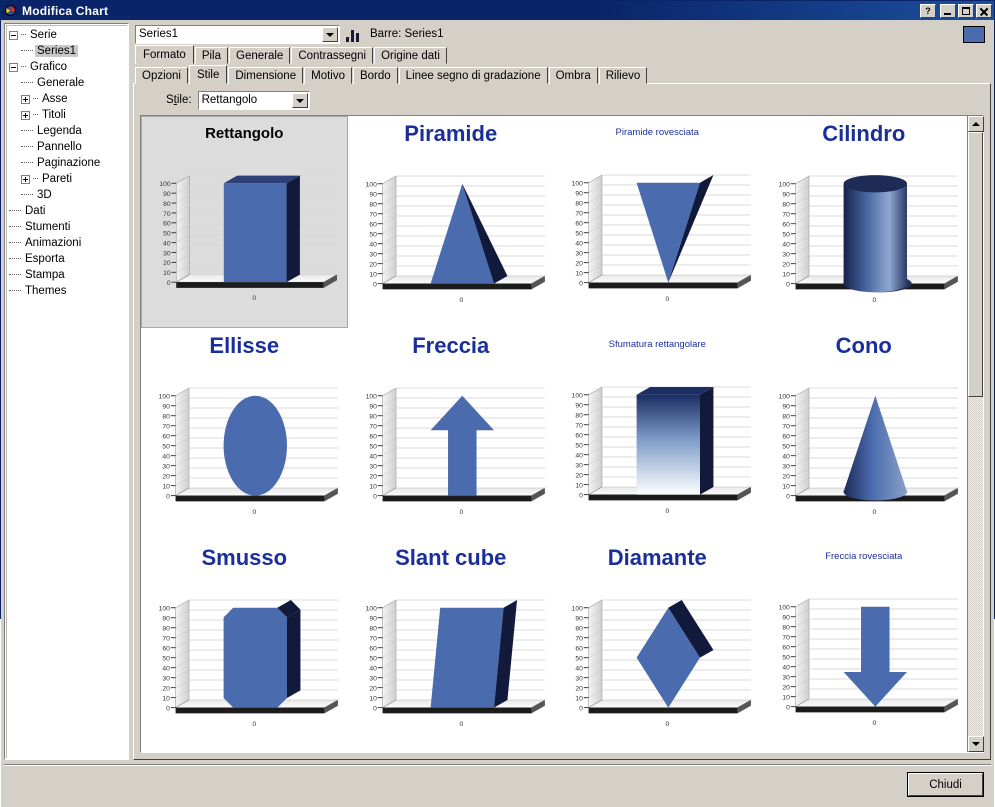 Image resolution: width=995 pixels, height=807 pixels. I want to click on style-select: Rettangolo, so click(253, 100).